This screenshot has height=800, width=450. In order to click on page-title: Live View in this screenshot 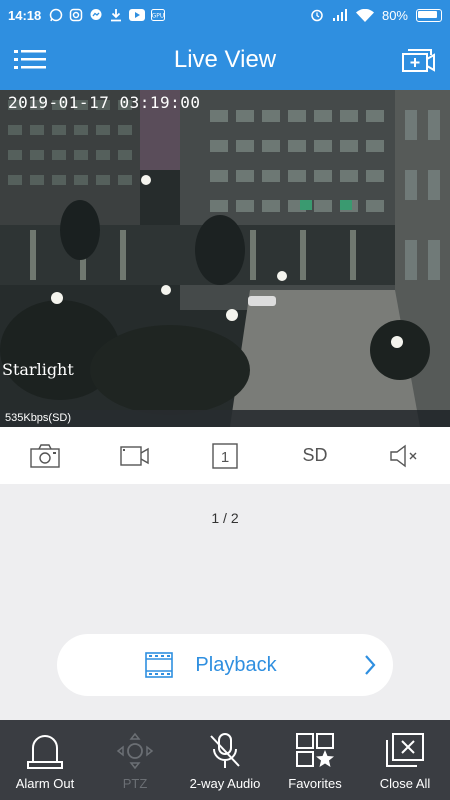, I will do `click(225, 59)`.